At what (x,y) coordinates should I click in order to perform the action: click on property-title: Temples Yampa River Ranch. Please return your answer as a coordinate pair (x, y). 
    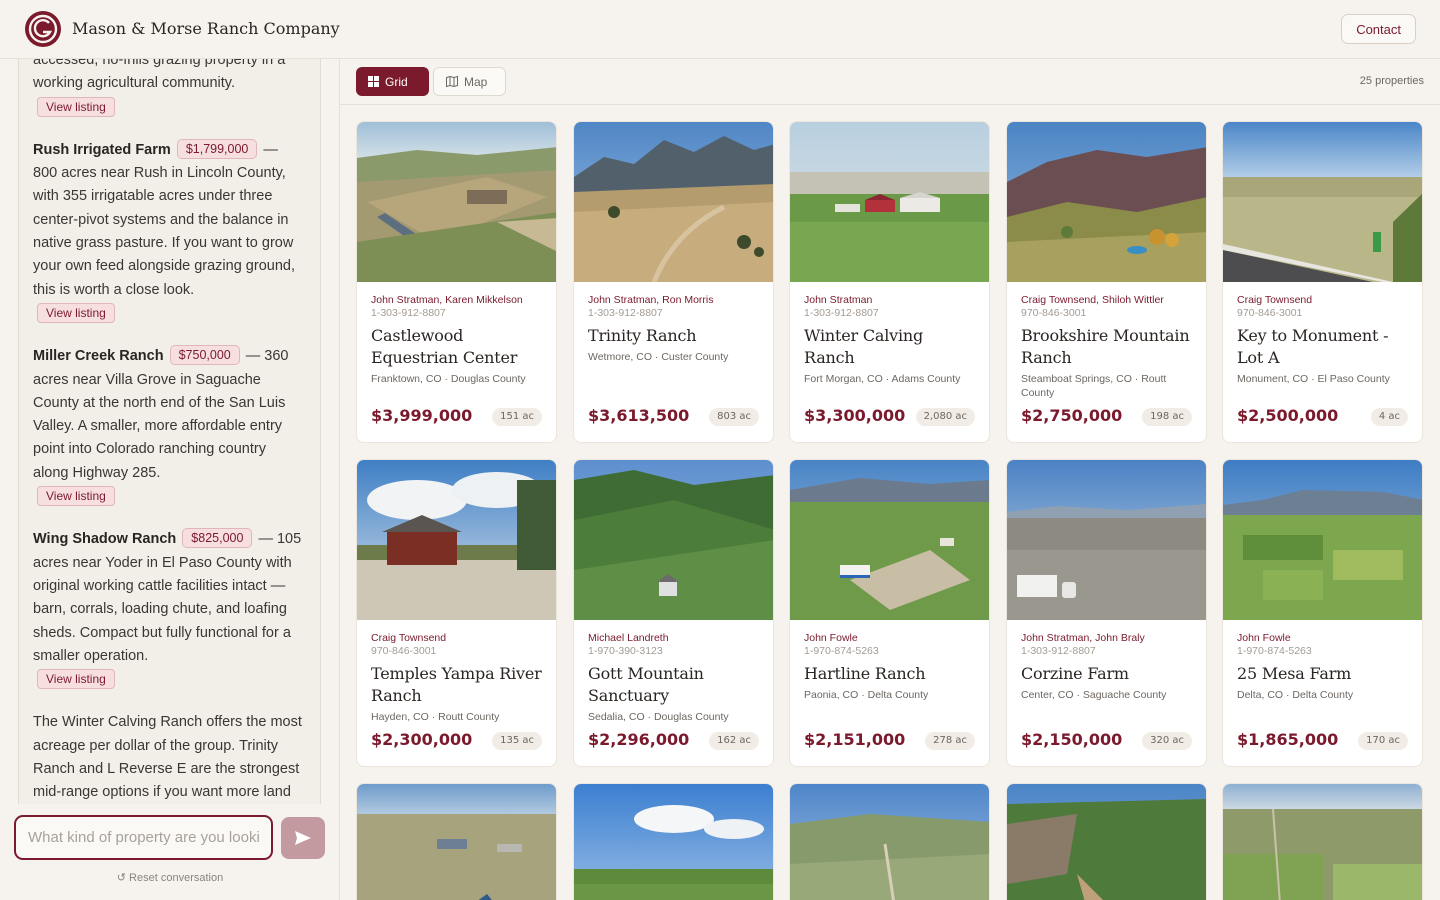
    Looking at the image, I should click on (456, 685).